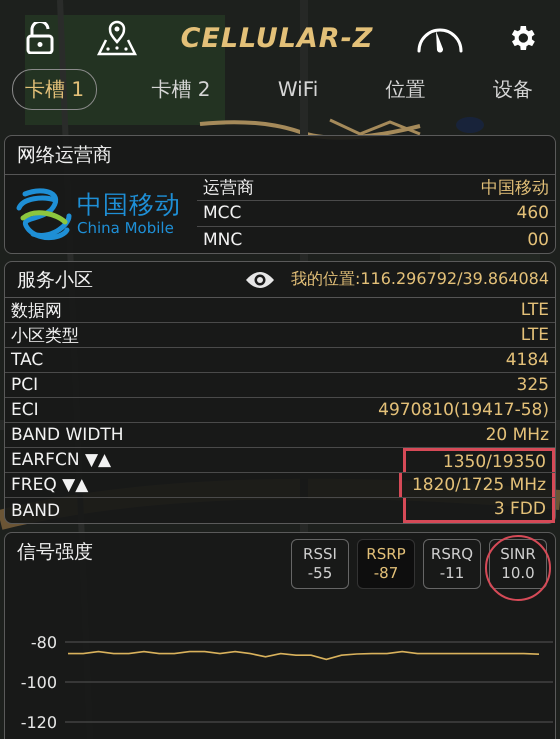 Image resolution: width=560 pixels, height=739 pixels. What do you see at coordinates (479, 460) in the screenshot?
I see `field-value: 1350/19350` at bounding box center [479, 460].